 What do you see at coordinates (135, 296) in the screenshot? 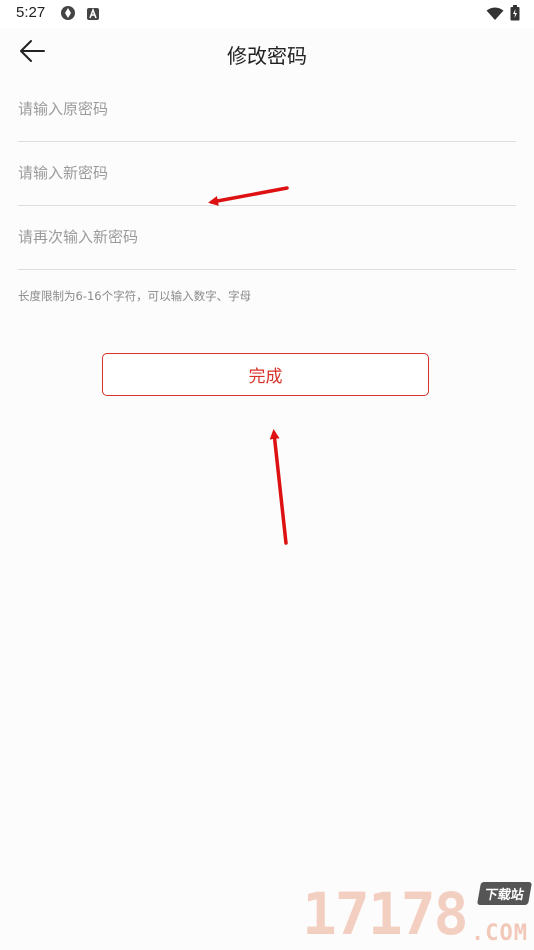
I see `password-hint: 长度限制为6-16个字符，可以输入数字、字母` at bounding box center [135, 296].